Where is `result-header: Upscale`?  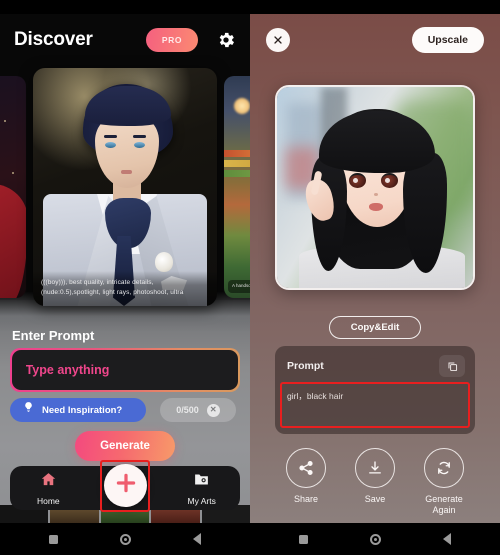
result-header: Upscale is located at coordinates (375, 40).